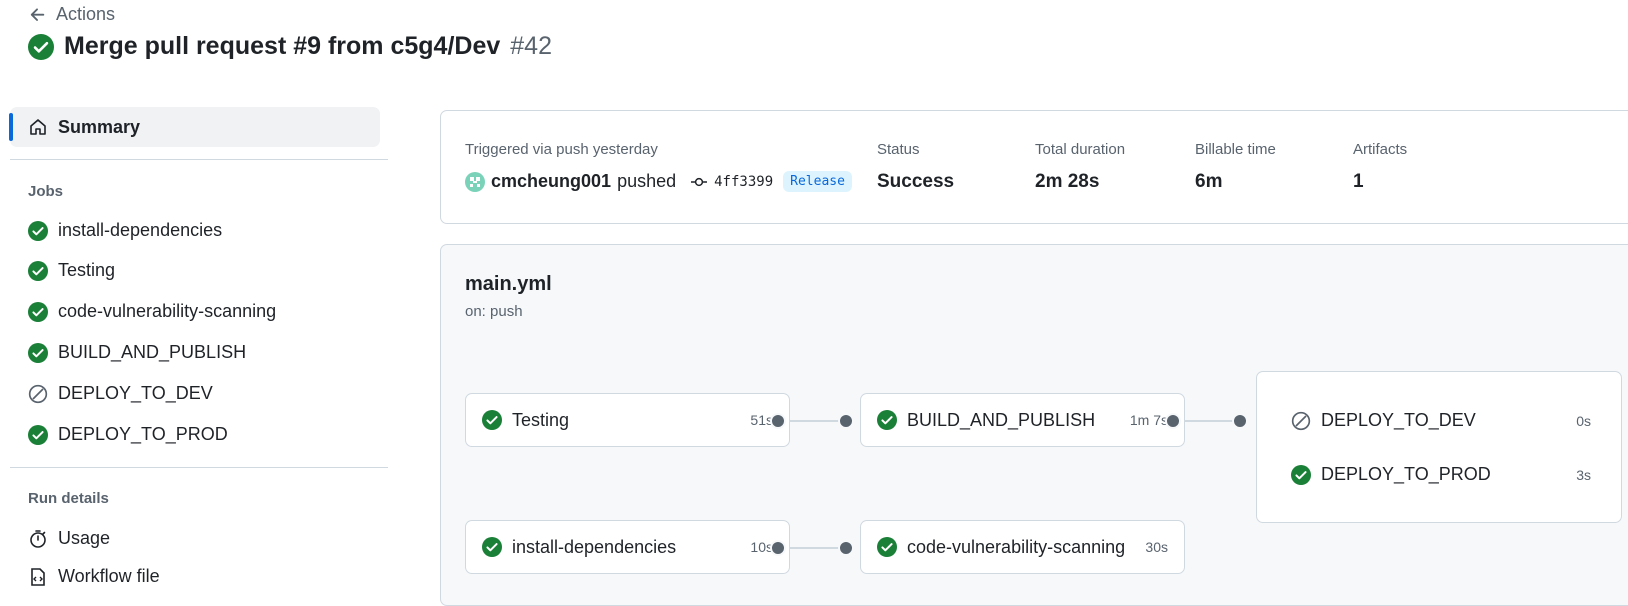 The height and width of the screenshot is (606, 1628). What do you see at coordinates (46, 191) in the screenshot?
I see `jobs-heading: Jobs` at bounding box center [46, 191].